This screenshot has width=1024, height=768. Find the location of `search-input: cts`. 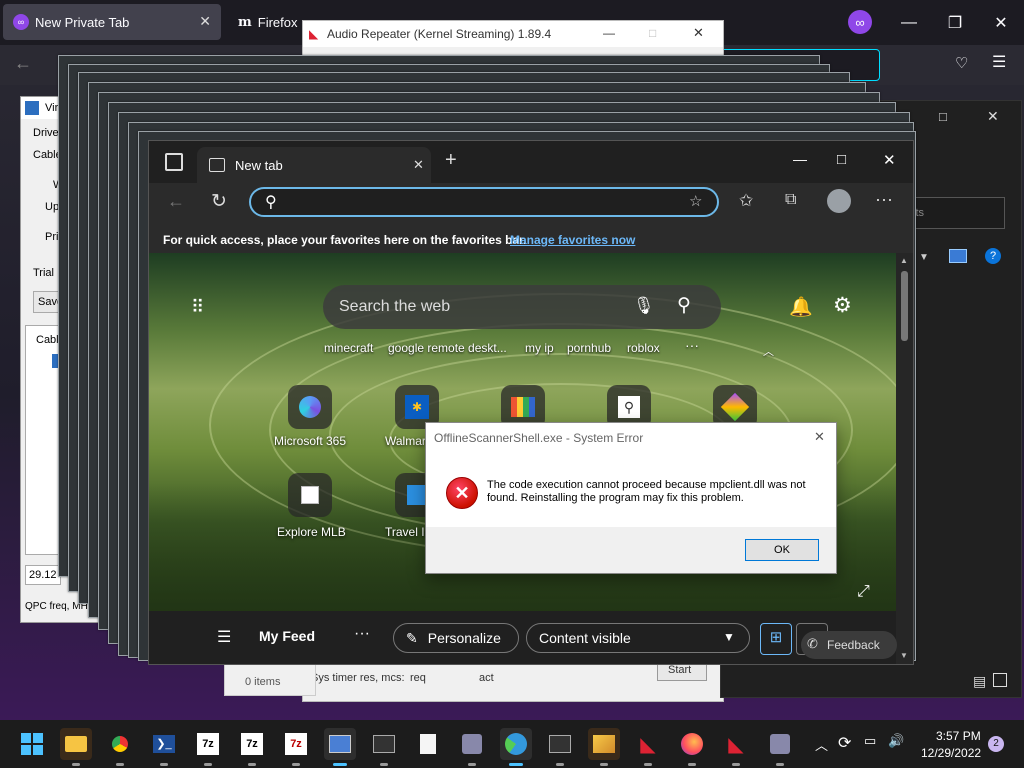

search-input: cts is located at coordinates (953, 213).